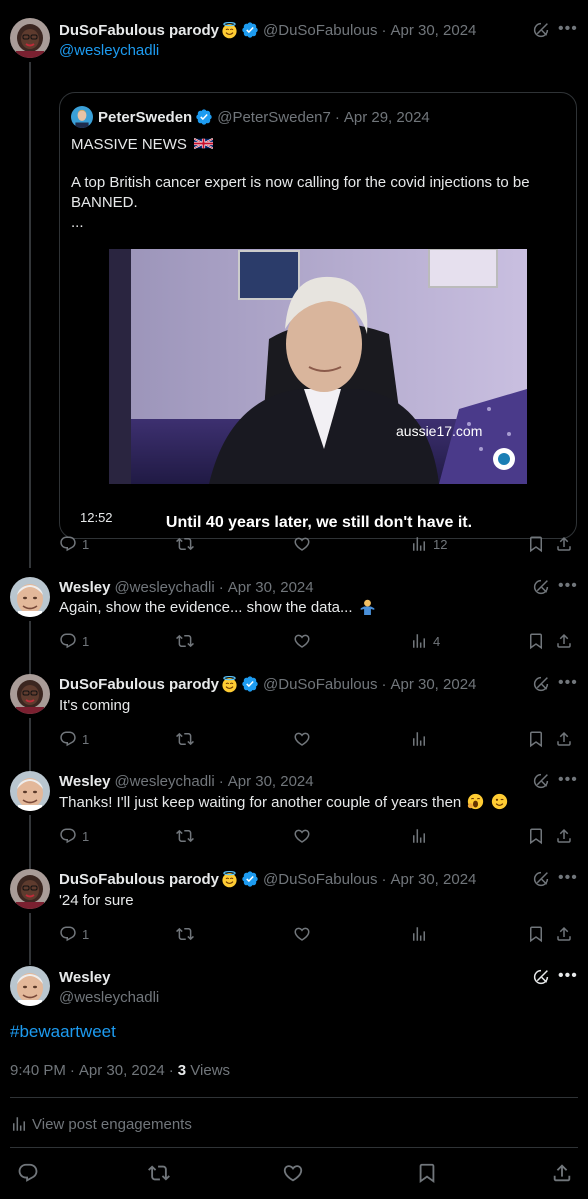 Image resolution: width=588 pixels, height=1199 pixels. Describe the element at coordinates (440, 544) in the screenshot. I see `view-count: 12` at that location.